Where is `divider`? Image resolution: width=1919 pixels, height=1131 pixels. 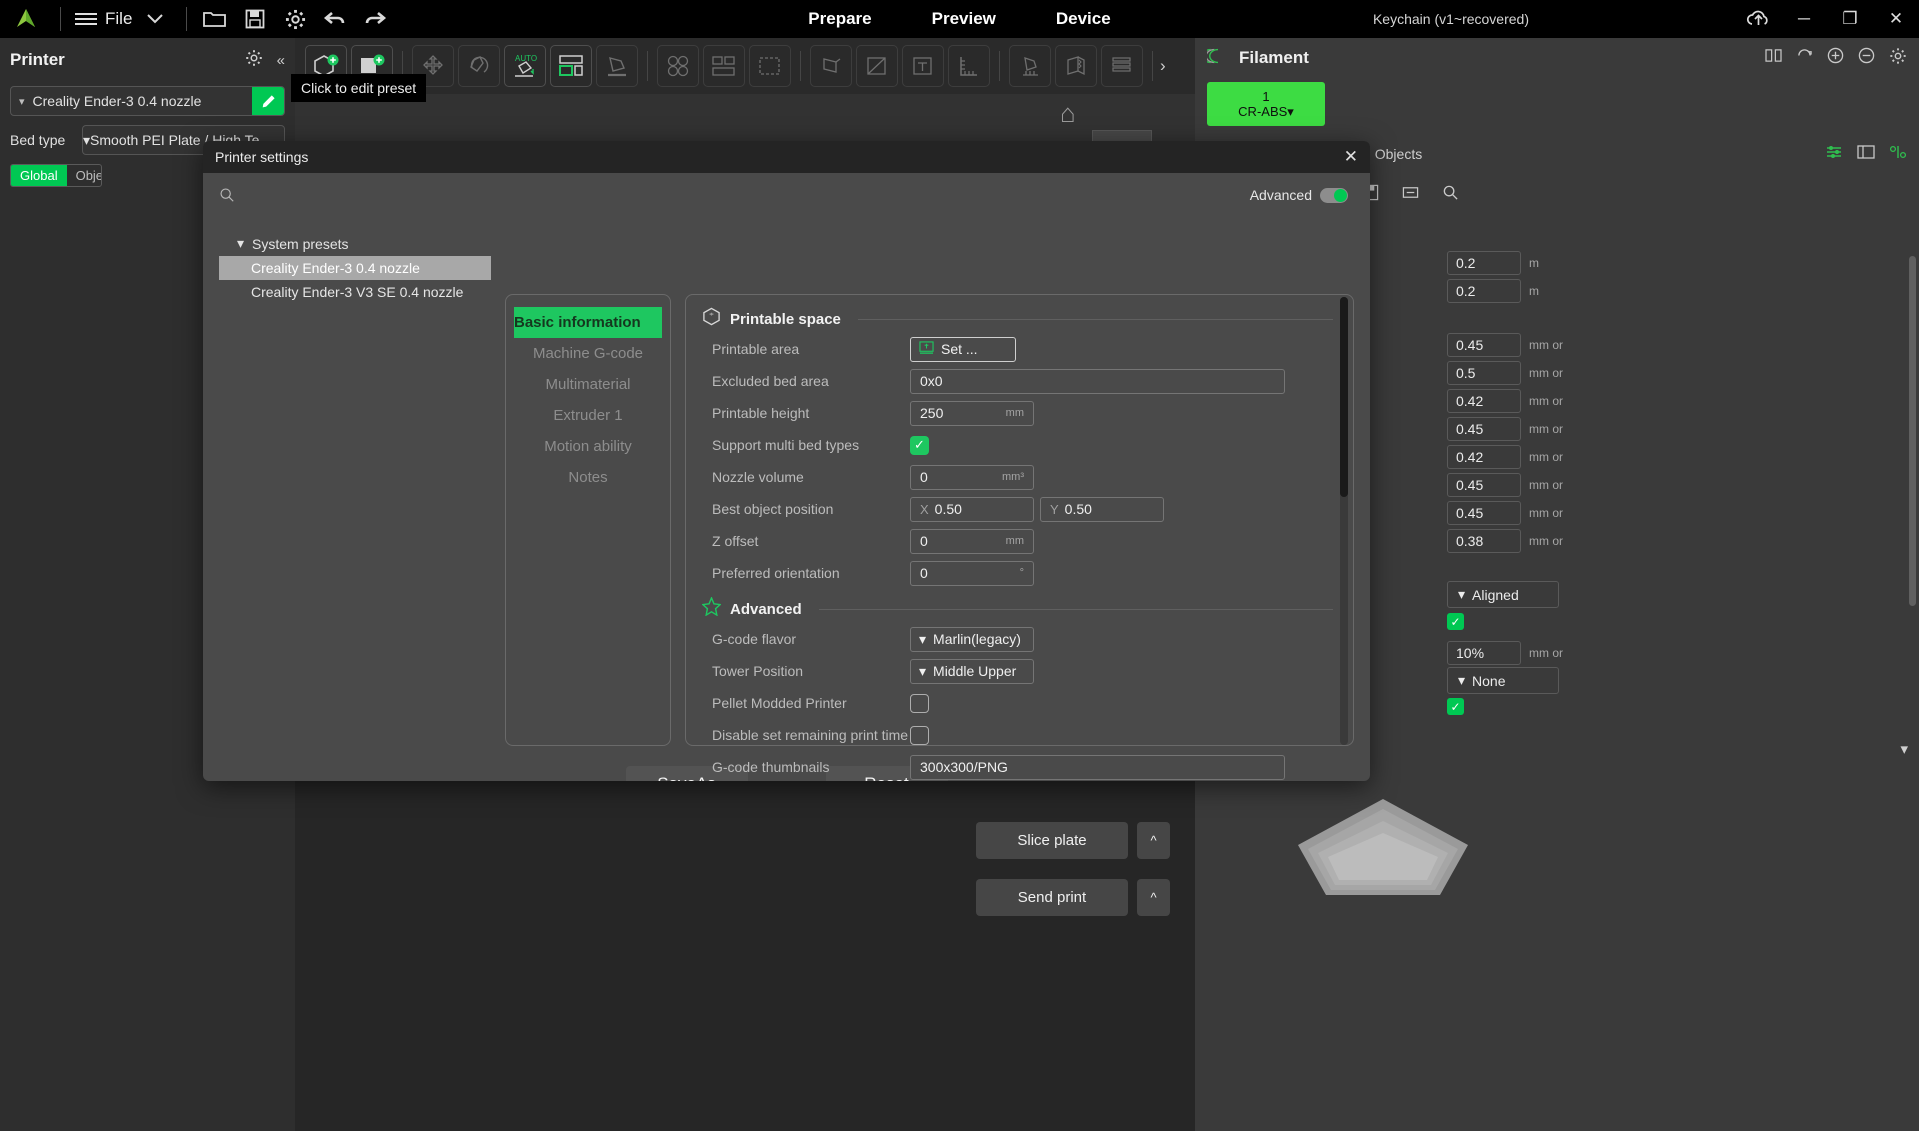 divider is located at coordinates (800, 66).